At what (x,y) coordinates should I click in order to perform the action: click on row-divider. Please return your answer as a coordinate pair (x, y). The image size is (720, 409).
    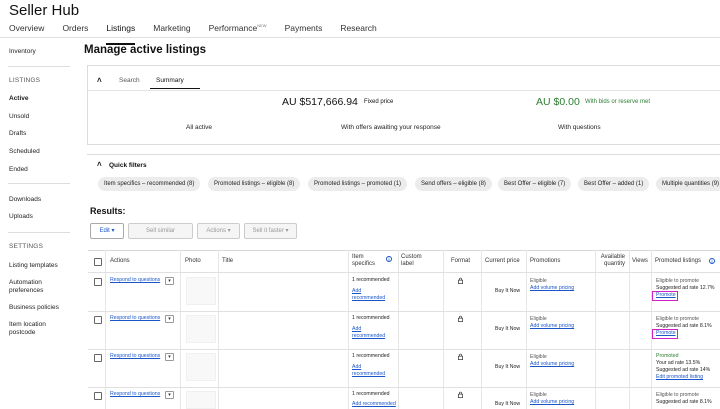
    Looking at the image, I should click on (404, 349).